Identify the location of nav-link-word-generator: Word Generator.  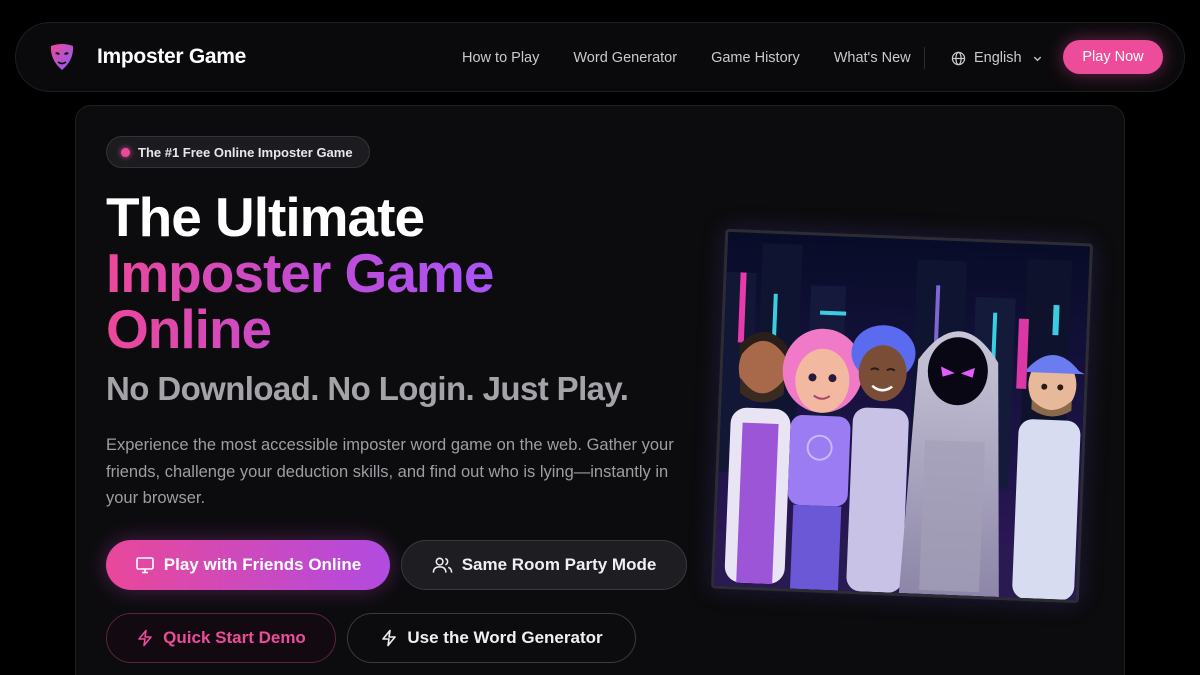
(625, 58).